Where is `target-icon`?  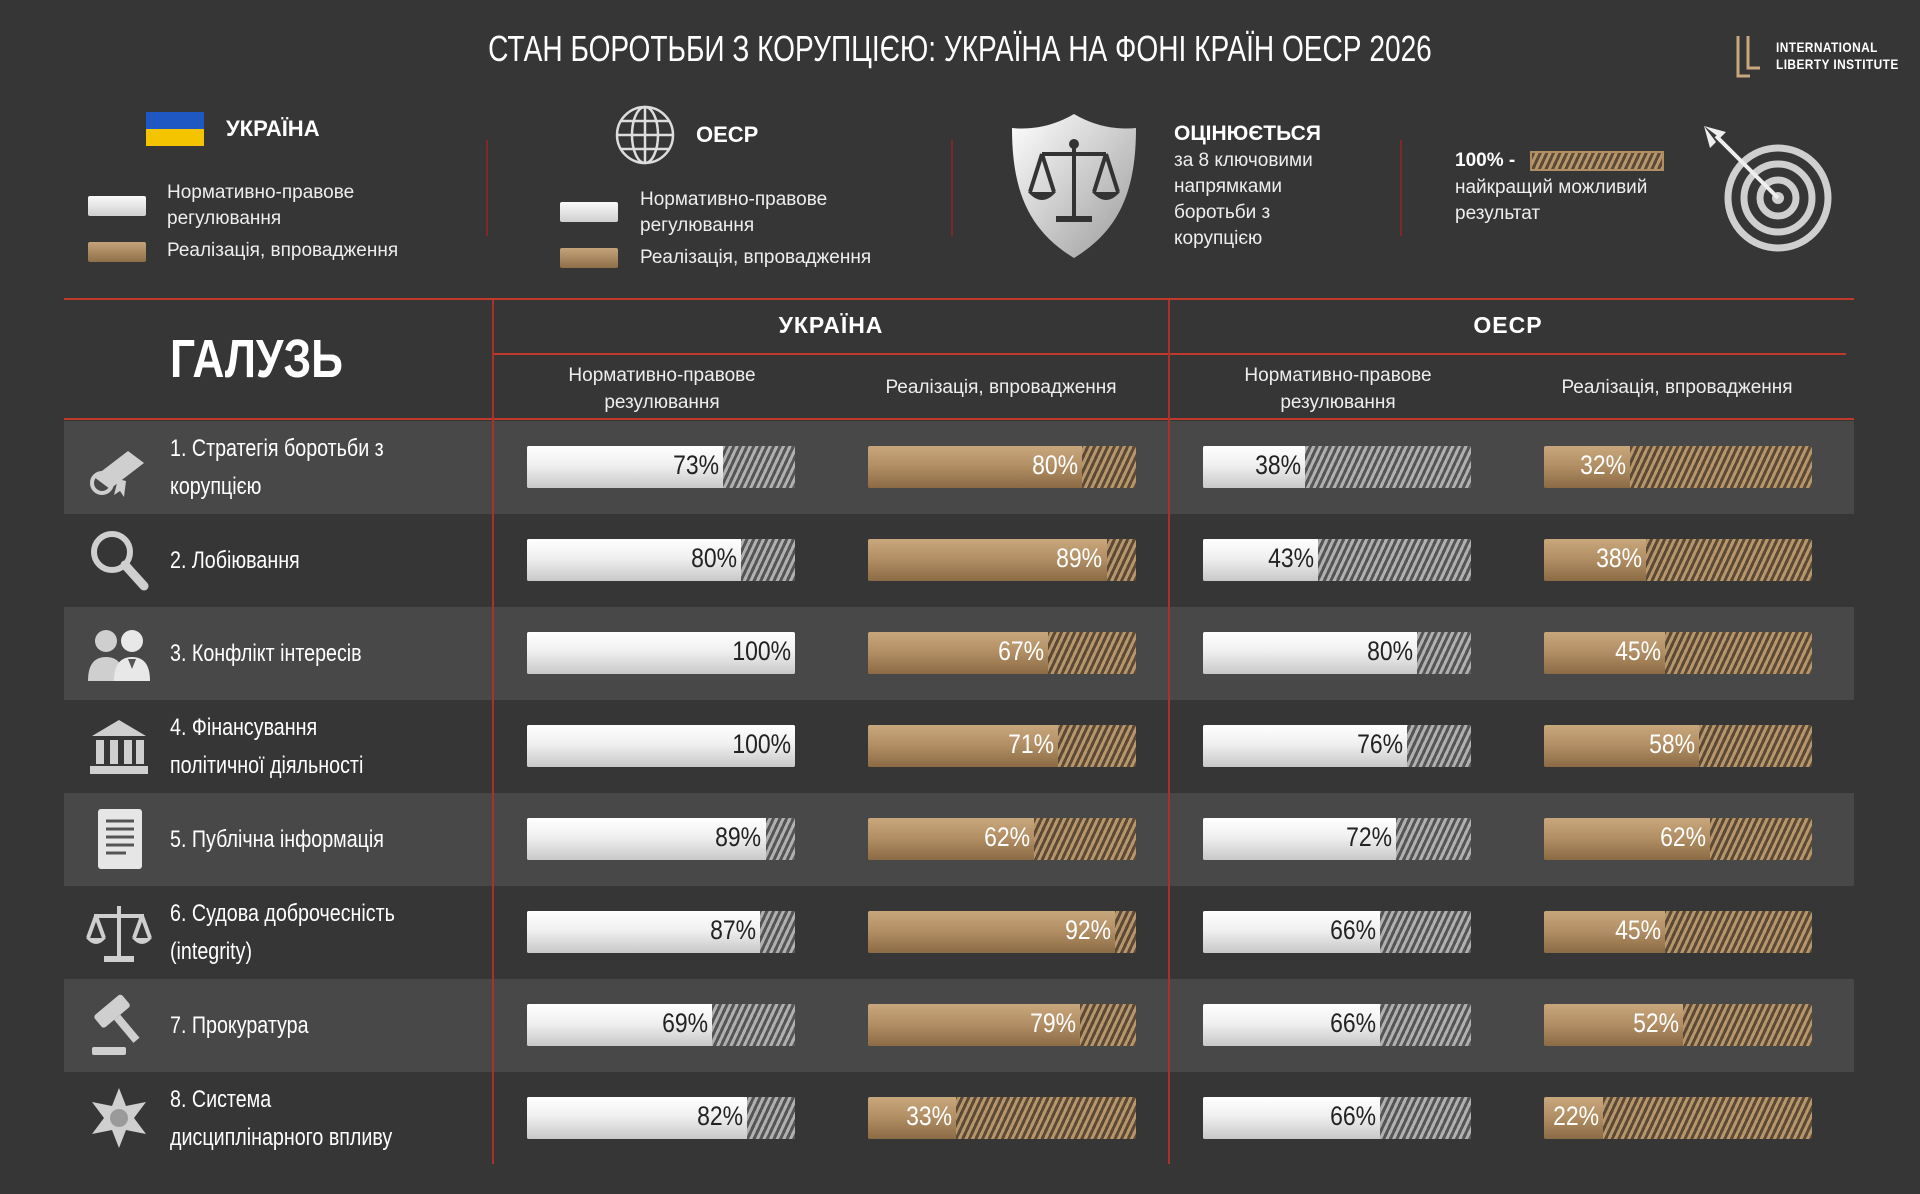
target-icon is located at coordinates (1768, 189).